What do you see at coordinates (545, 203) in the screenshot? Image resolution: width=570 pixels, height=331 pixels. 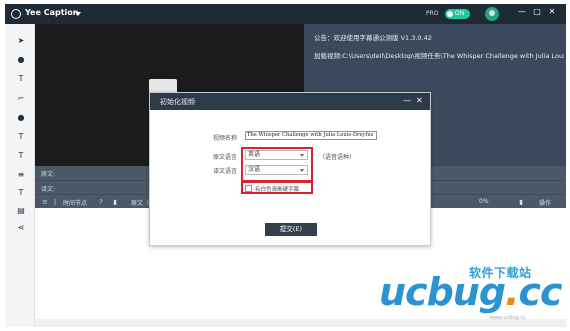 I see `actions-header: 操作` at bounding box center [545, 203].